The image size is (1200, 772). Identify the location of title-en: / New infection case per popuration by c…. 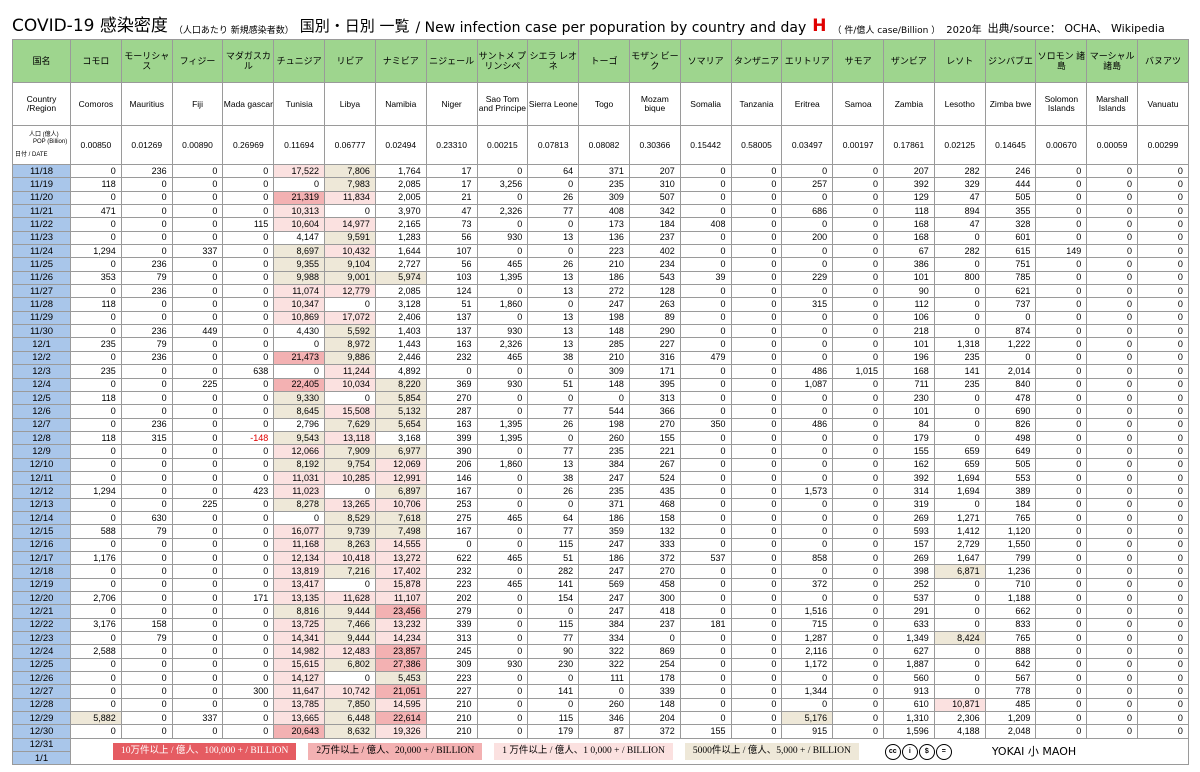
(611, 28).